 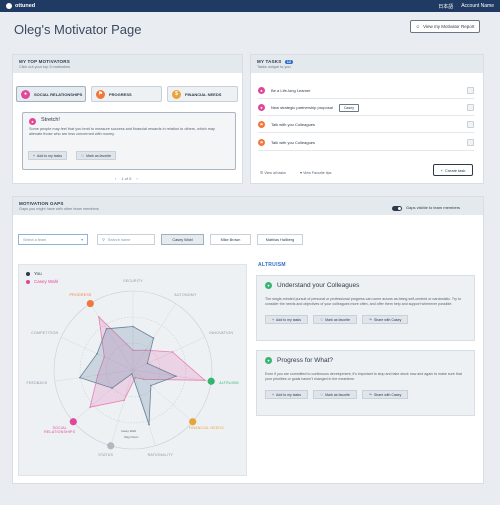 What do you see at coordinates (136, 178) in the screenshot?
I see `pager-next-button: ›` at bounding box center [136, 178].